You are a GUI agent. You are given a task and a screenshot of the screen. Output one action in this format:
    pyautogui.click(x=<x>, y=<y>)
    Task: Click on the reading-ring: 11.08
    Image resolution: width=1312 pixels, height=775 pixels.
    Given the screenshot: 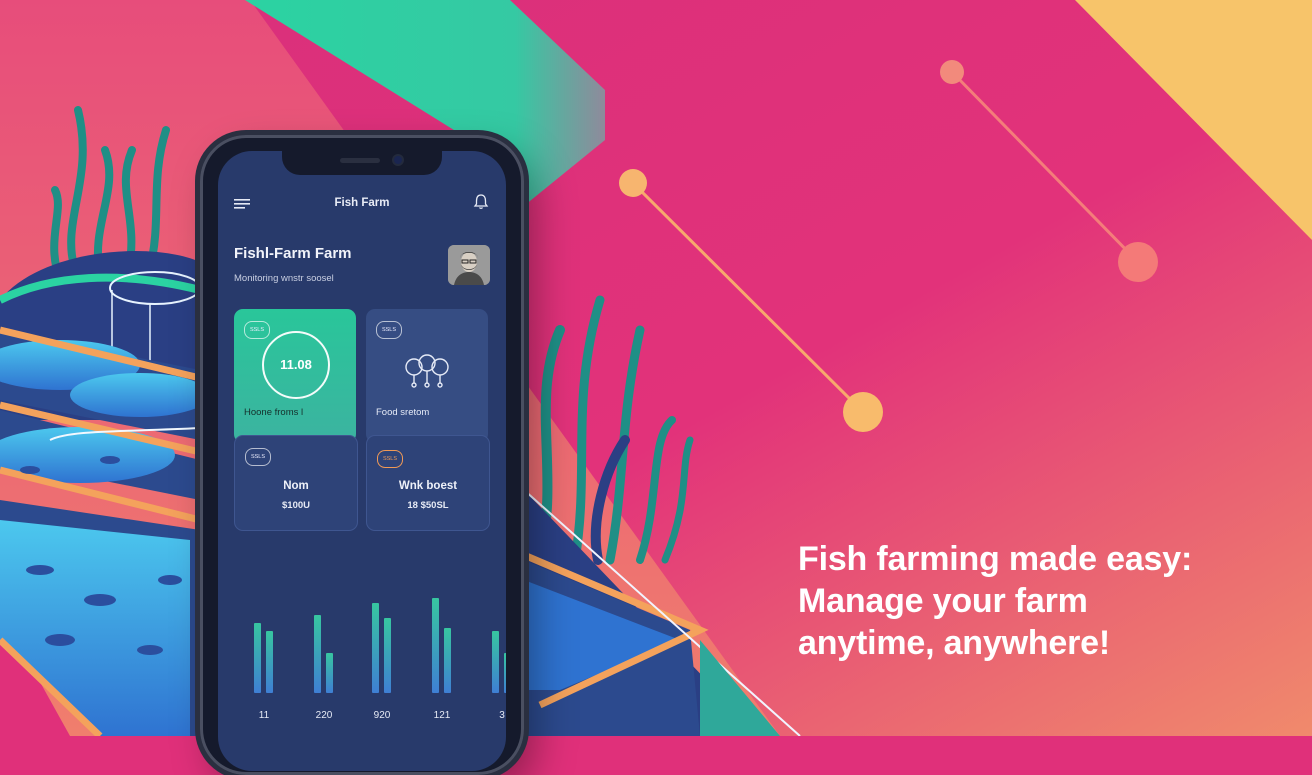 What is the action you would take?
    pyautogui.click(x=296, y=365)
    